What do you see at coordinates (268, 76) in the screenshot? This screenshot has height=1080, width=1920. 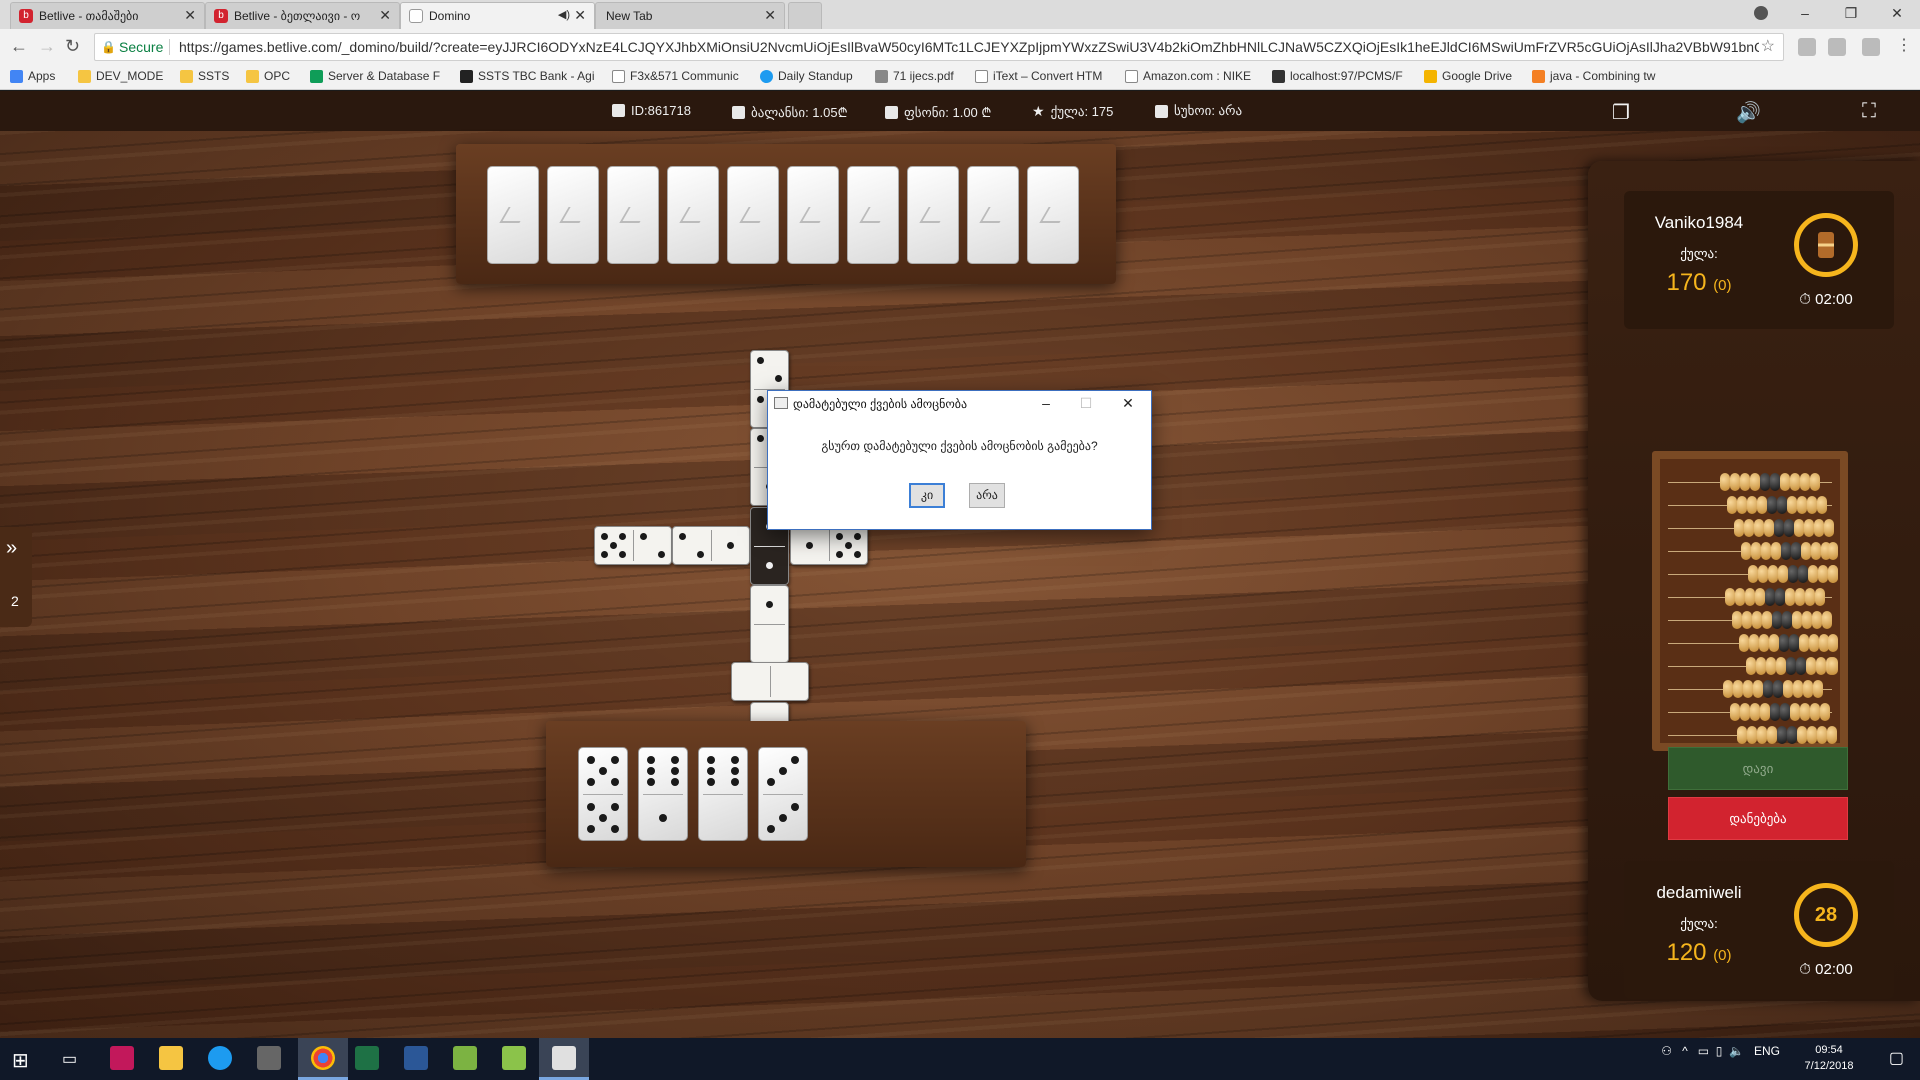 I see `bookmark-opc: OPC` at bounding box center [268, 76].